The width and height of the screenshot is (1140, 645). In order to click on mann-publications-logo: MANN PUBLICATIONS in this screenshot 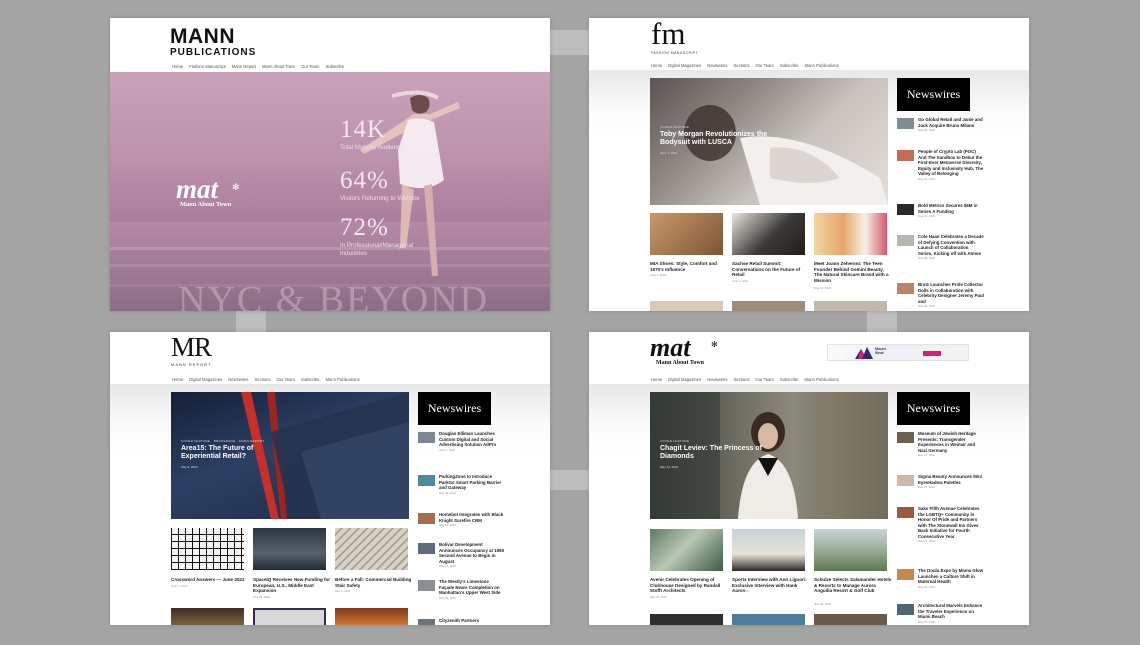, I will do `click(213, 42)`.